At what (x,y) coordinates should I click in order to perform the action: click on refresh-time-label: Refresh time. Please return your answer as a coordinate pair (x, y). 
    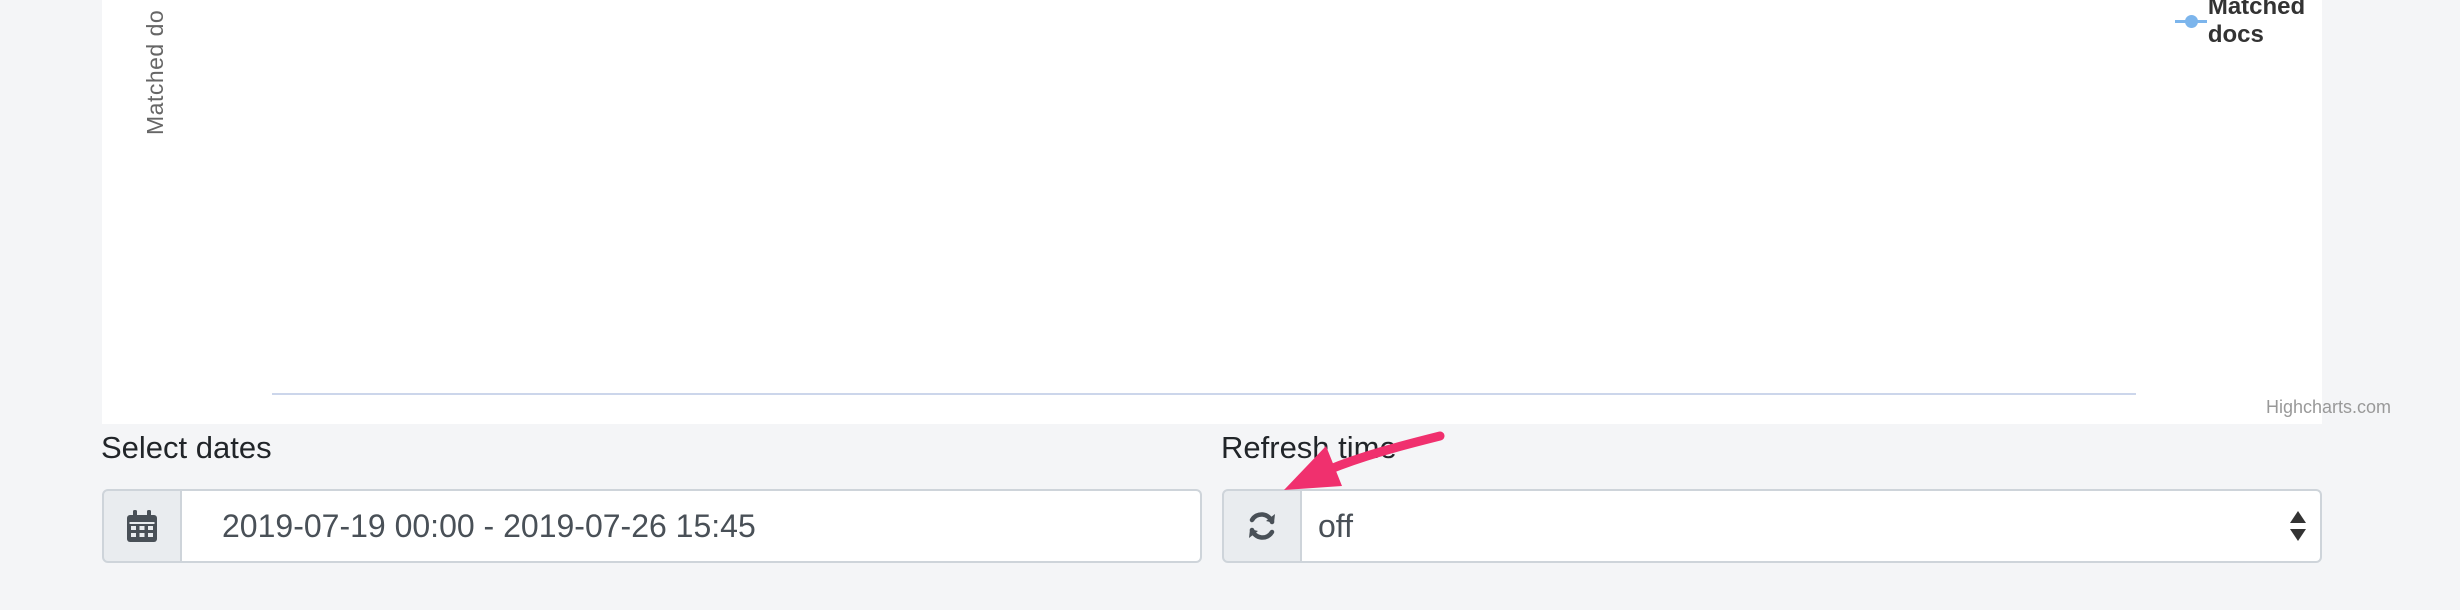
    Looking at the image, I should click on (1309, 447).